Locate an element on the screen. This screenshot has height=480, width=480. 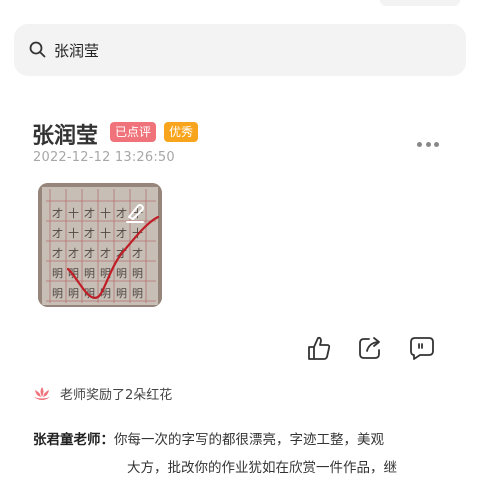
top-bar-edge is located at coordinates (420, 3).